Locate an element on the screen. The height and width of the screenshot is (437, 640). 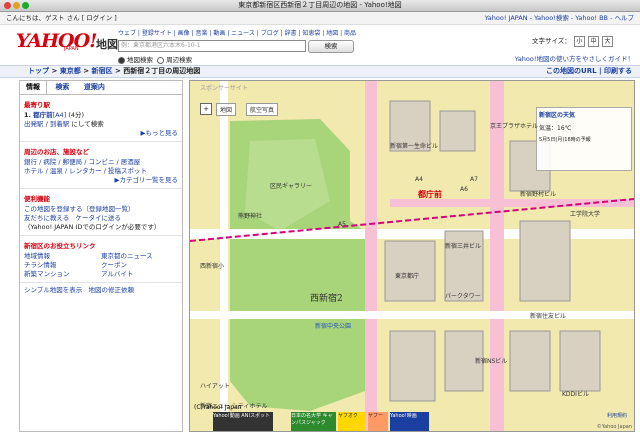
ad-banner: ヤフオク is located at coordinates (352, 421).